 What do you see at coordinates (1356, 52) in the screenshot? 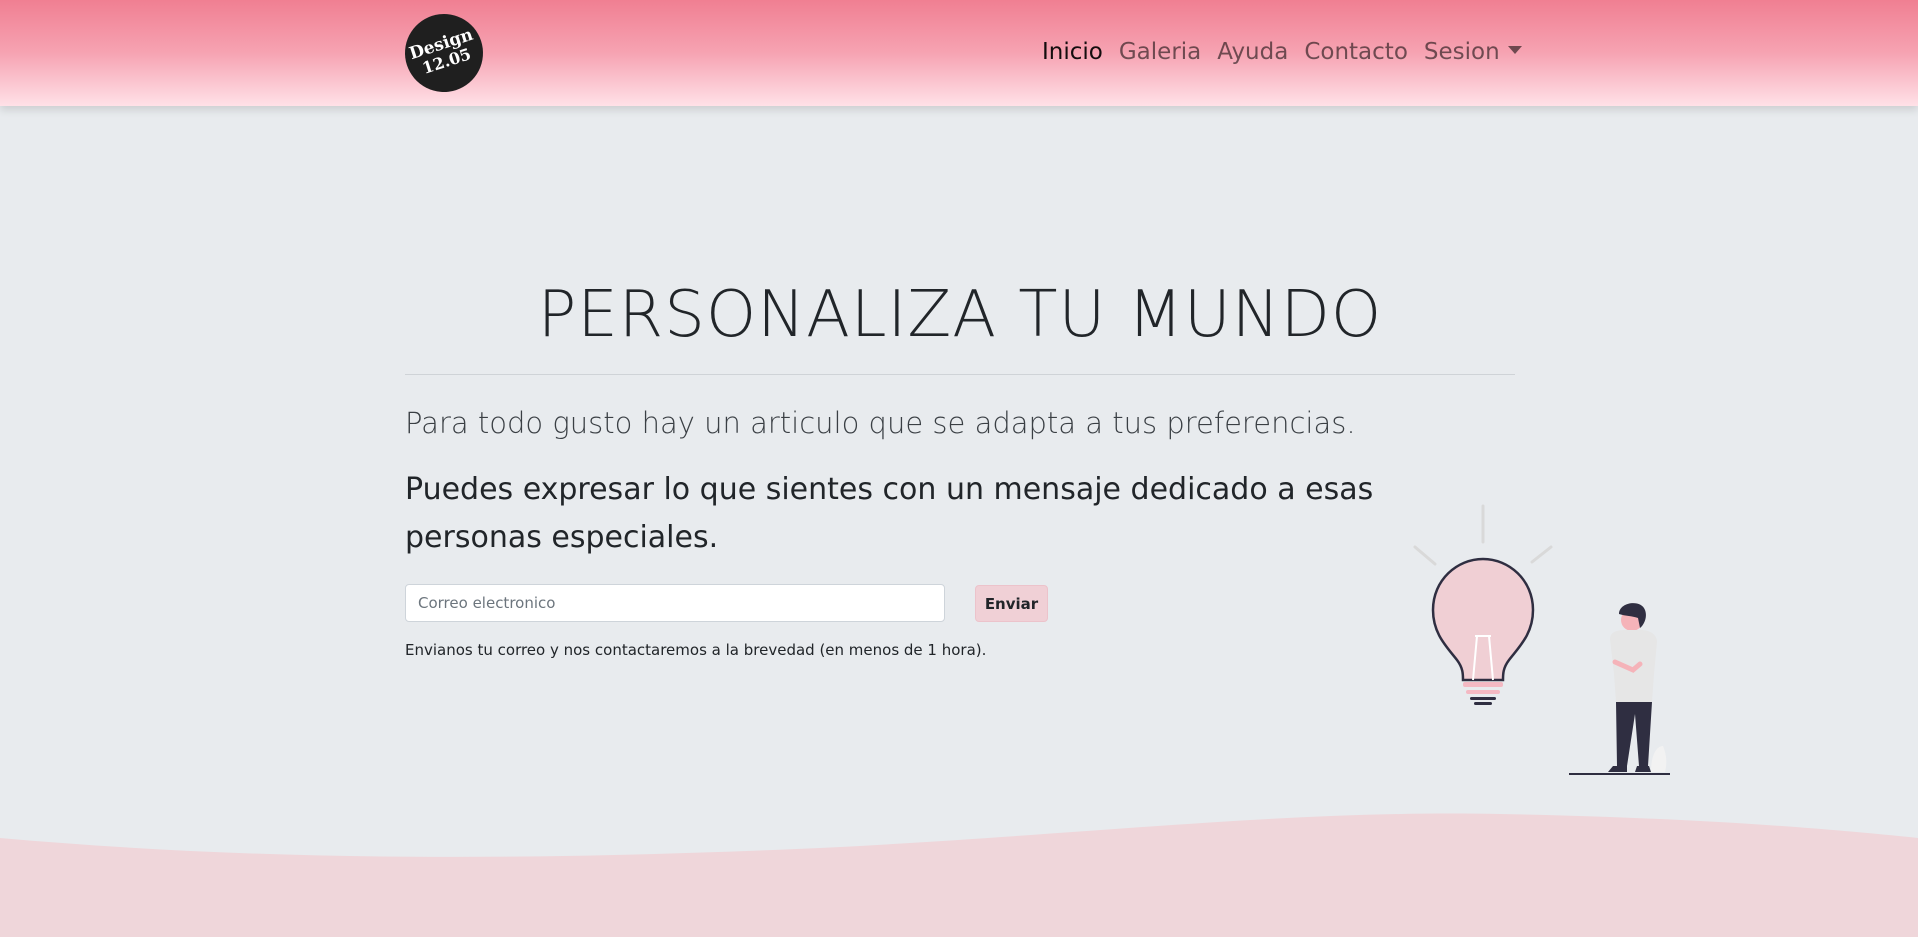
I see `nav-link-contacto: Contacto` at bounding box center [1356, 52].